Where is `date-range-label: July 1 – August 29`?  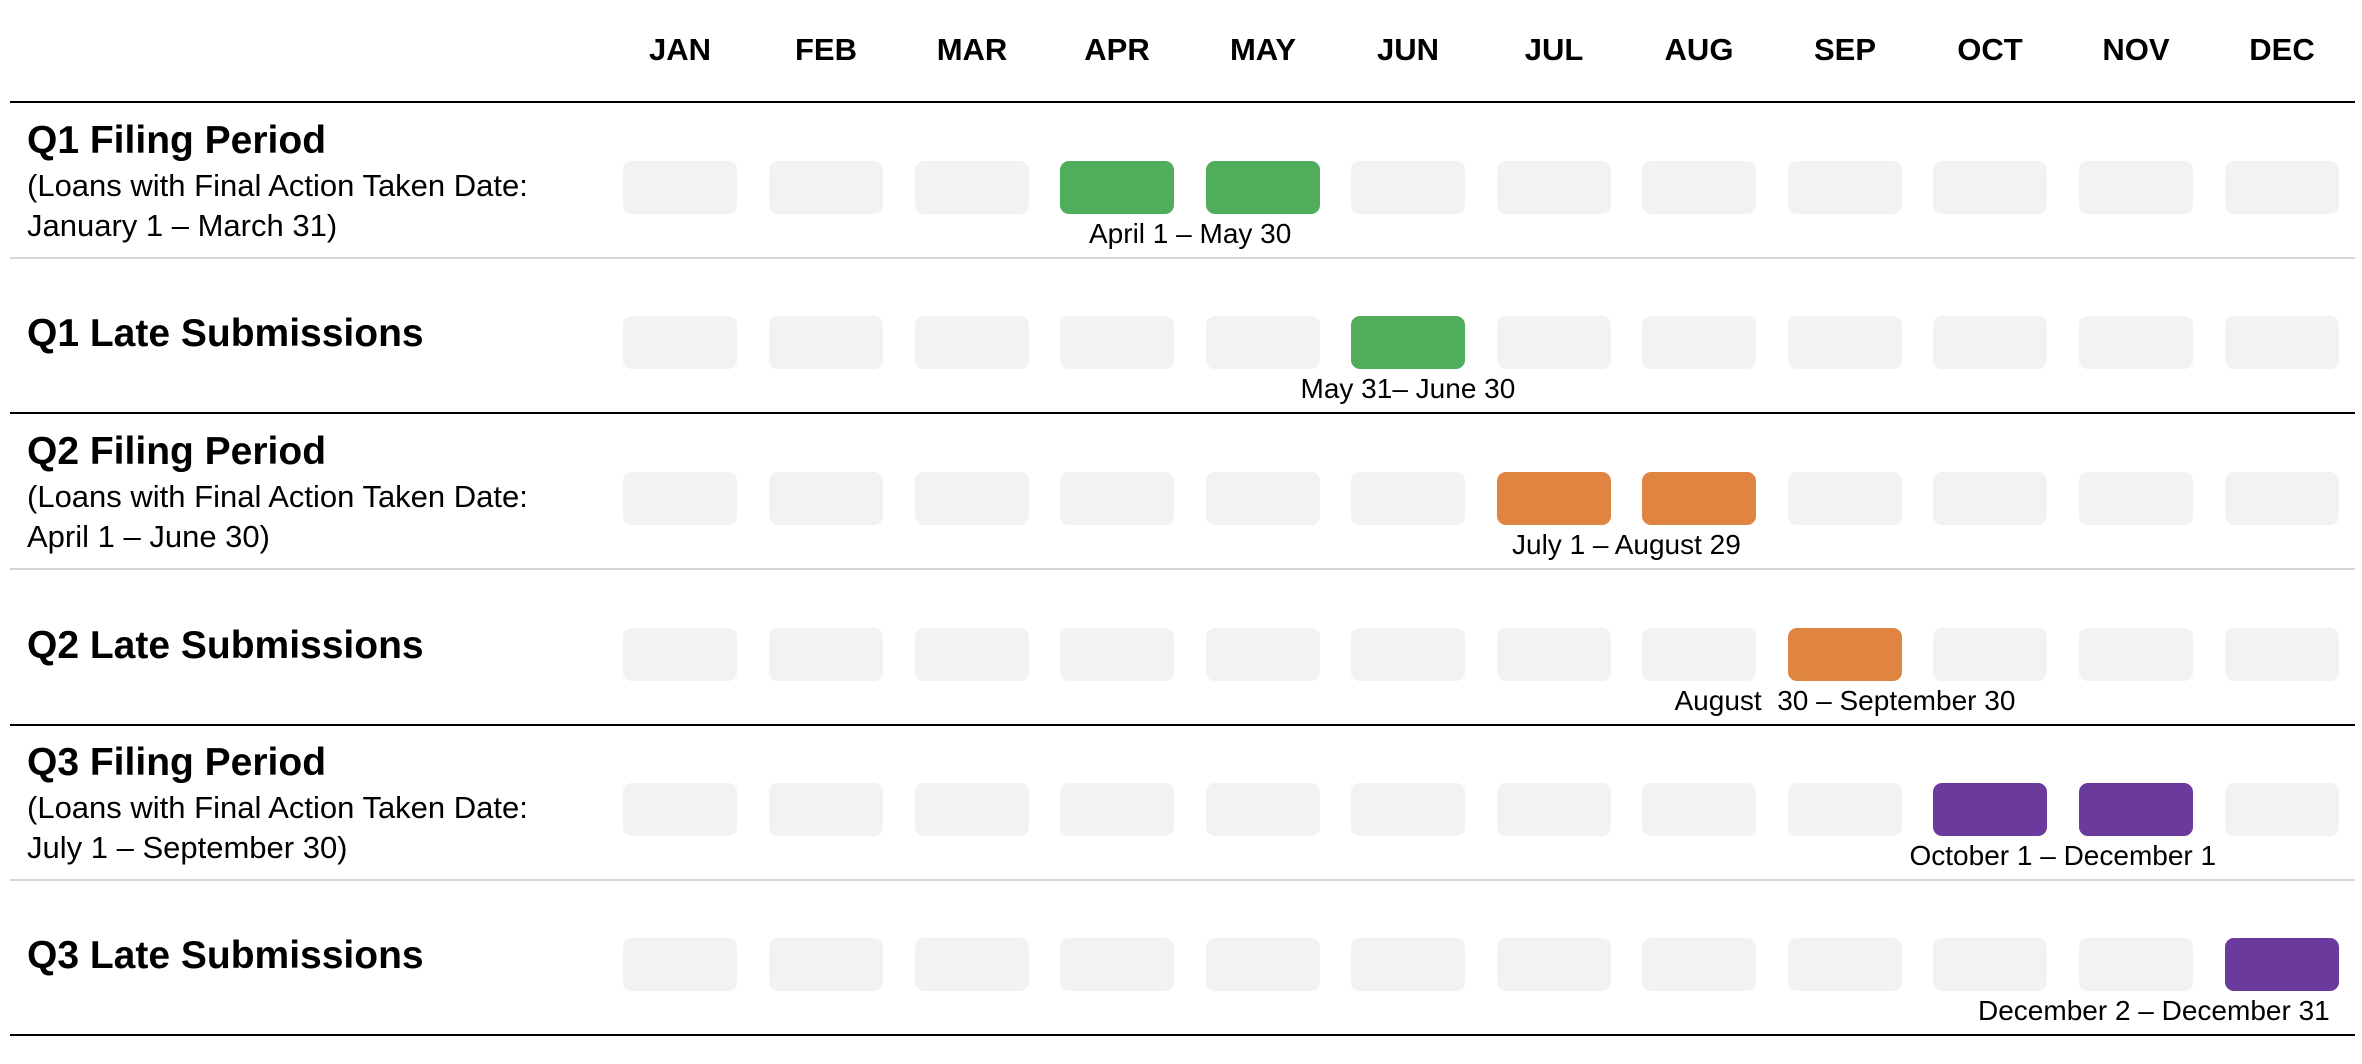
date-range-label: July 1 – August 29 is located at coordinates (1626, 544).